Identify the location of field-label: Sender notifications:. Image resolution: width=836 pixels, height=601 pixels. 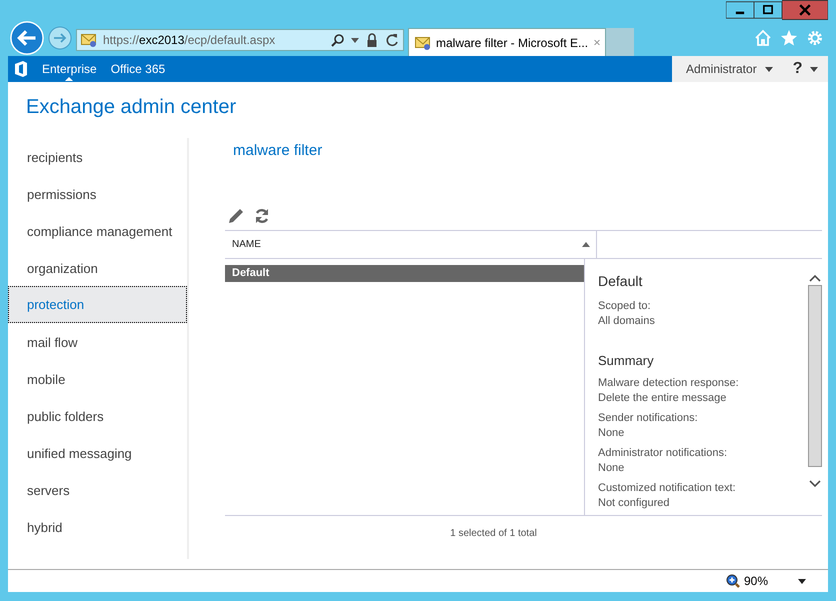
(648, 418).